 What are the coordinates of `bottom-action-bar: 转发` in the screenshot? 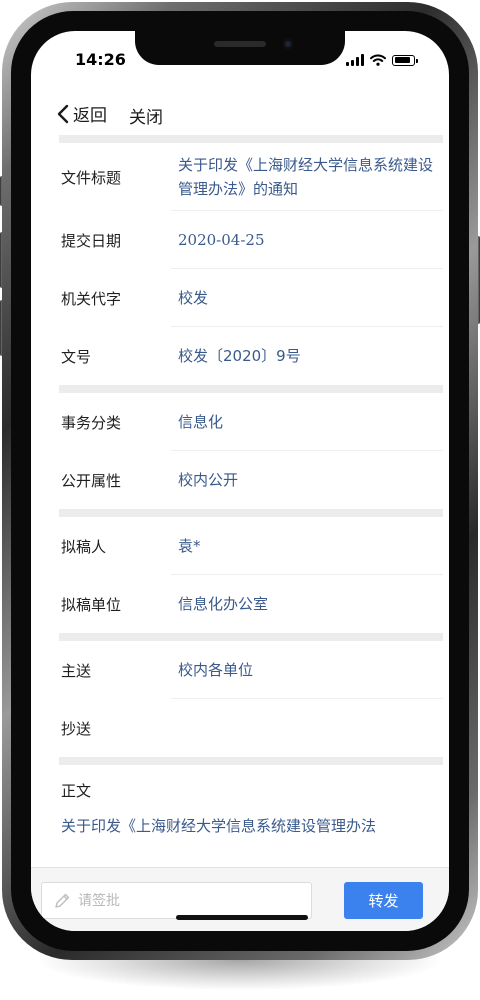 It's located at (240, 899).